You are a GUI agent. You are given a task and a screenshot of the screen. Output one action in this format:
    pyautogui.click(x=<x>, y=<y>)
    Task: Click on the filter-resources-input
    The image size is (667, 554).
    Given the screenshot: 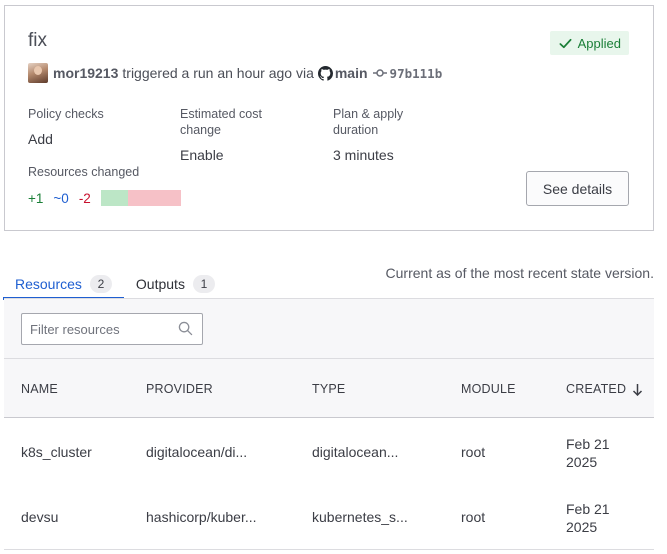 What is the action you would take?
    pyautogui.click(x=112, y=329)
    